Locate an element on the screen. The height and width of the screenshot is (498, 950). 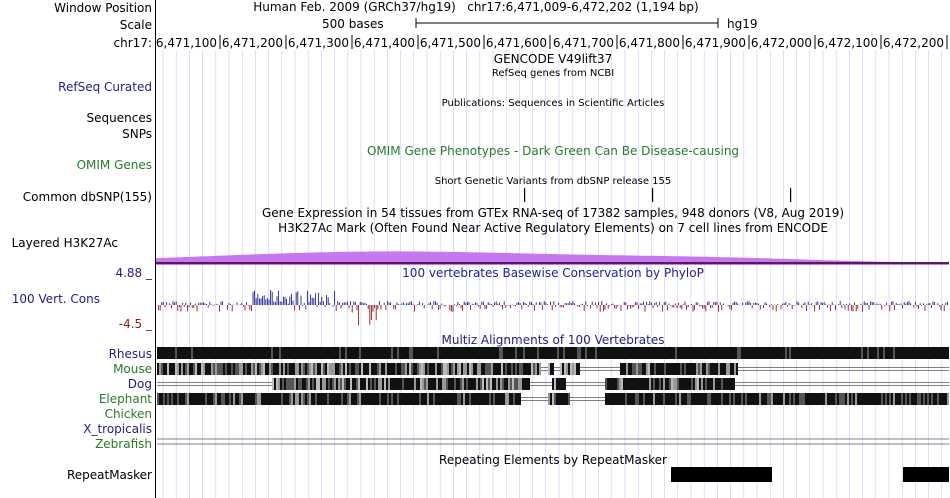
species-xtropicalis: X_tropicalis is located at coordinates (117, 429).